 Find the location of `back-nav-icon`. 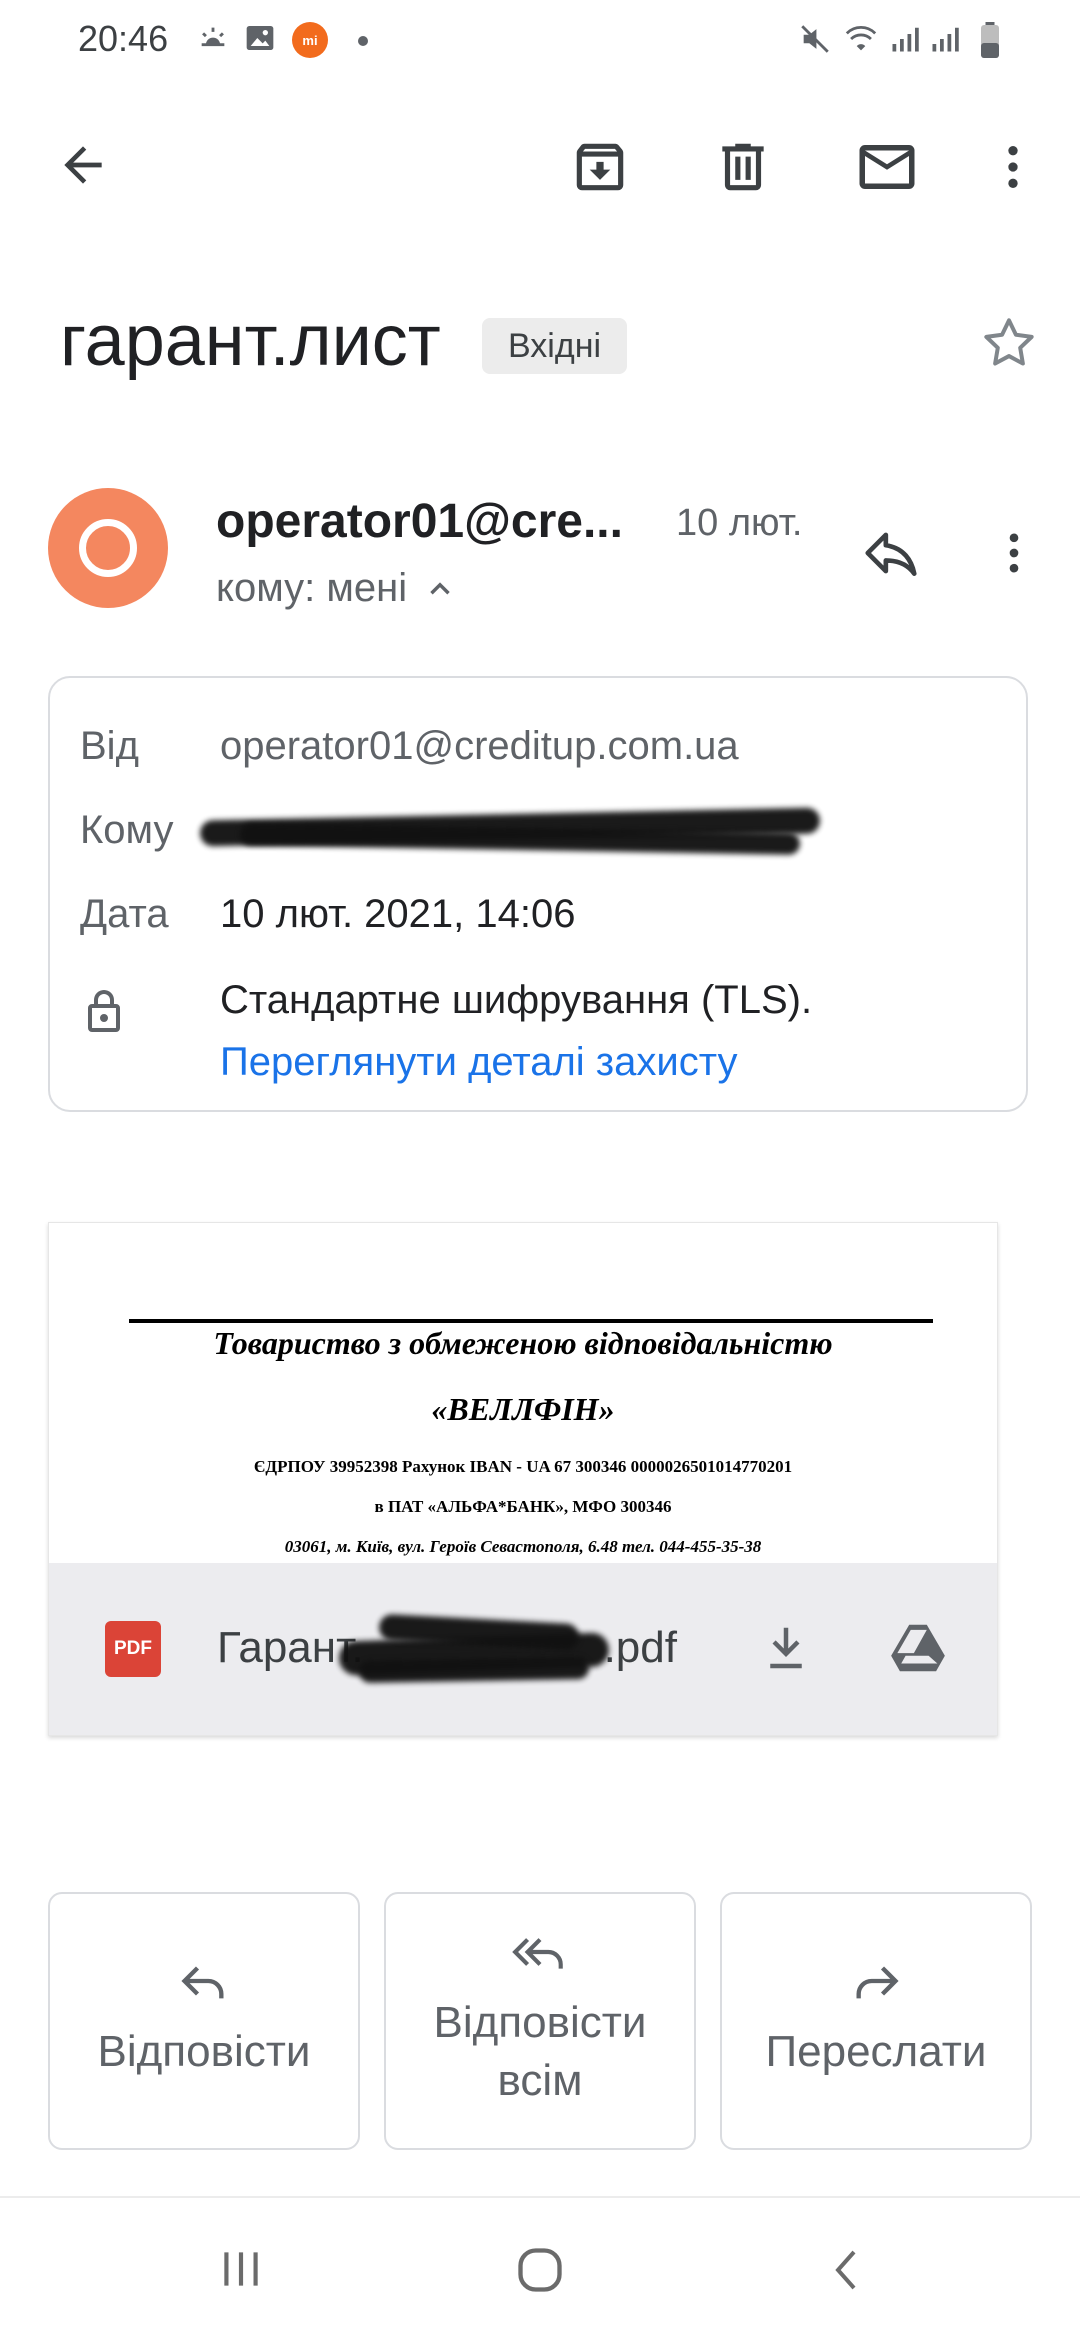

back-nav-icon is located at coordinates (848, 2270).